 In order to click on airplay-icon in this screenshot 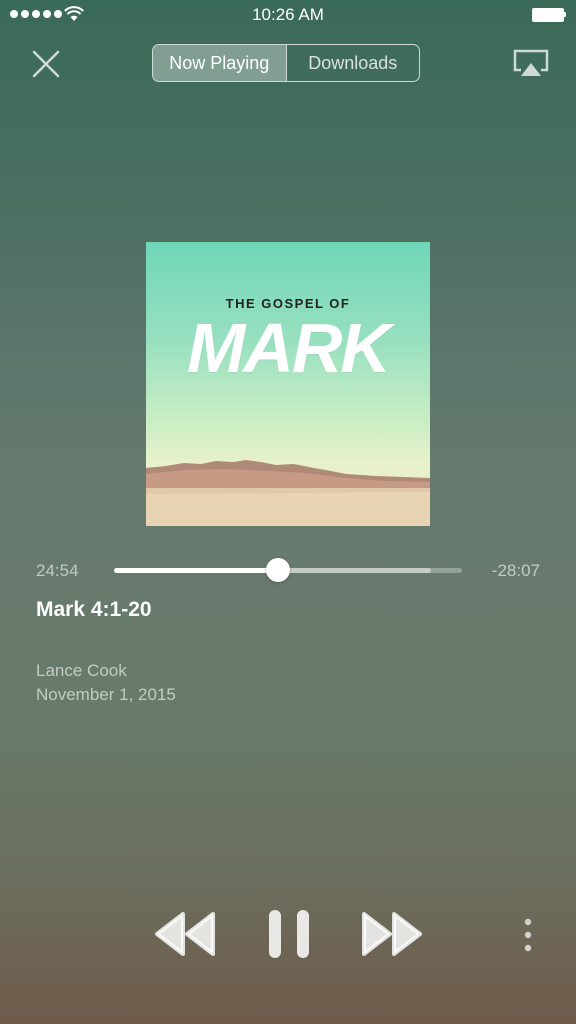, I will do `click(531, 64)`.